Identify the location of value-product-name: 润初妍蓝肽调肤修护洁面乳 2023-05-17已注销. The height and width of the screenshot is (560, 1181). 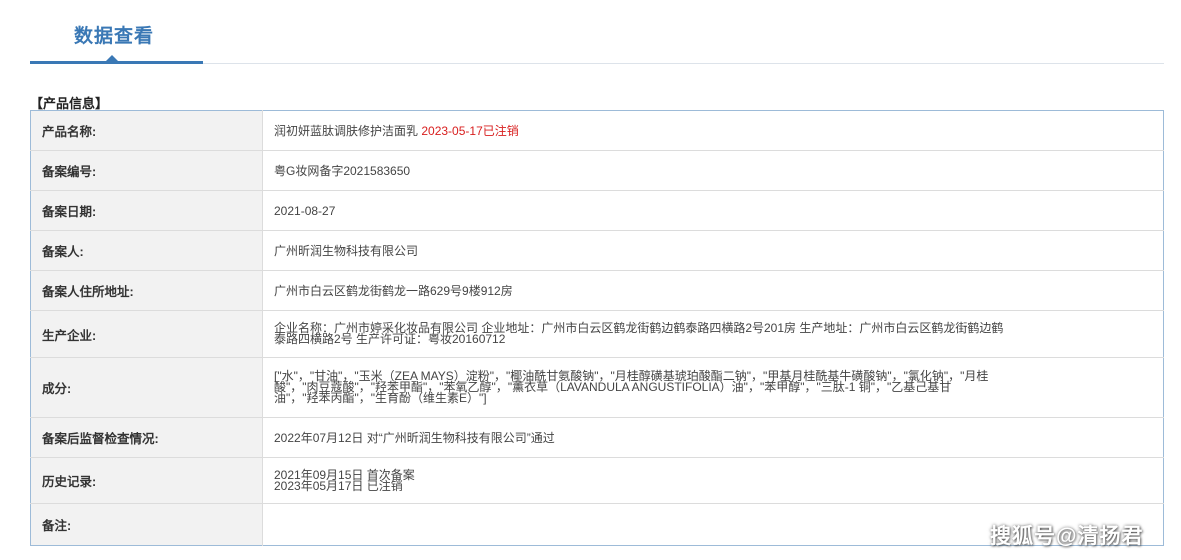
(713, 130).